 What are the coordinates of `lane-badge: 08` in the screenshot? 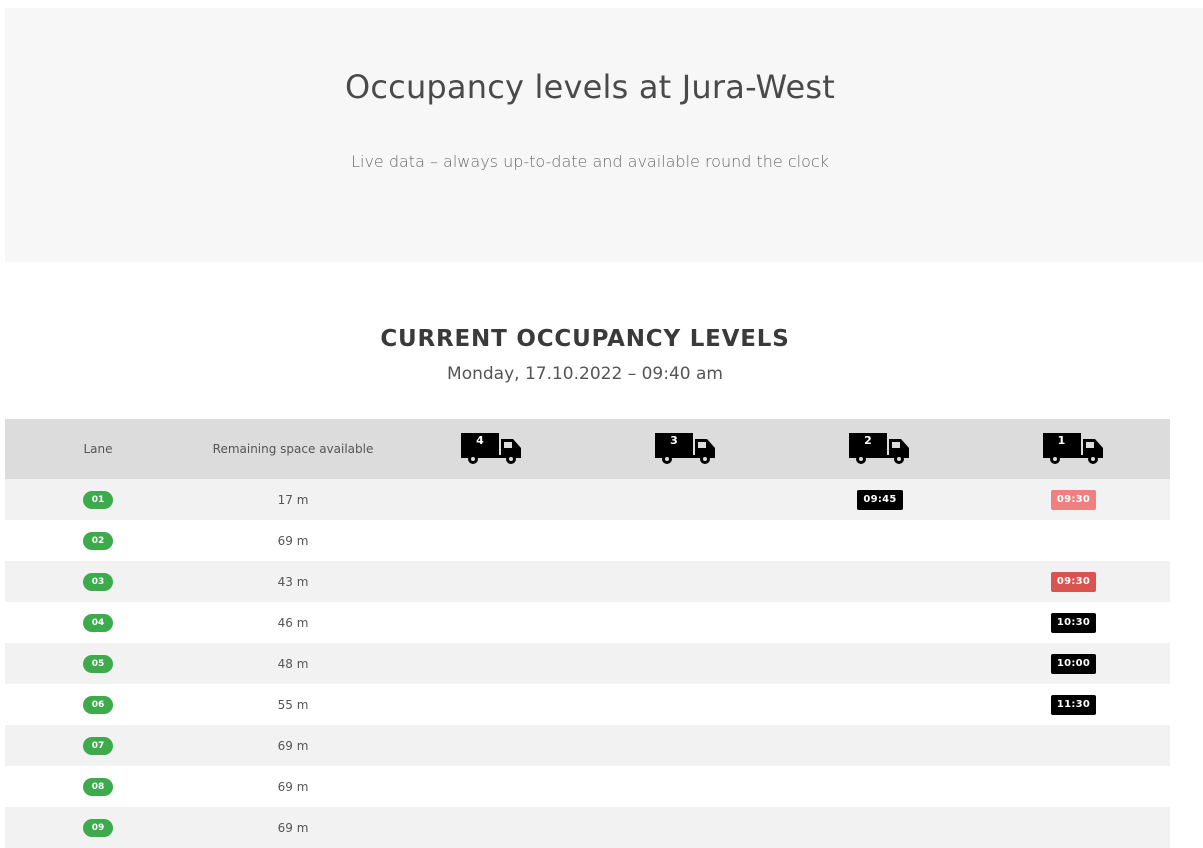 It's located at (98, 786).